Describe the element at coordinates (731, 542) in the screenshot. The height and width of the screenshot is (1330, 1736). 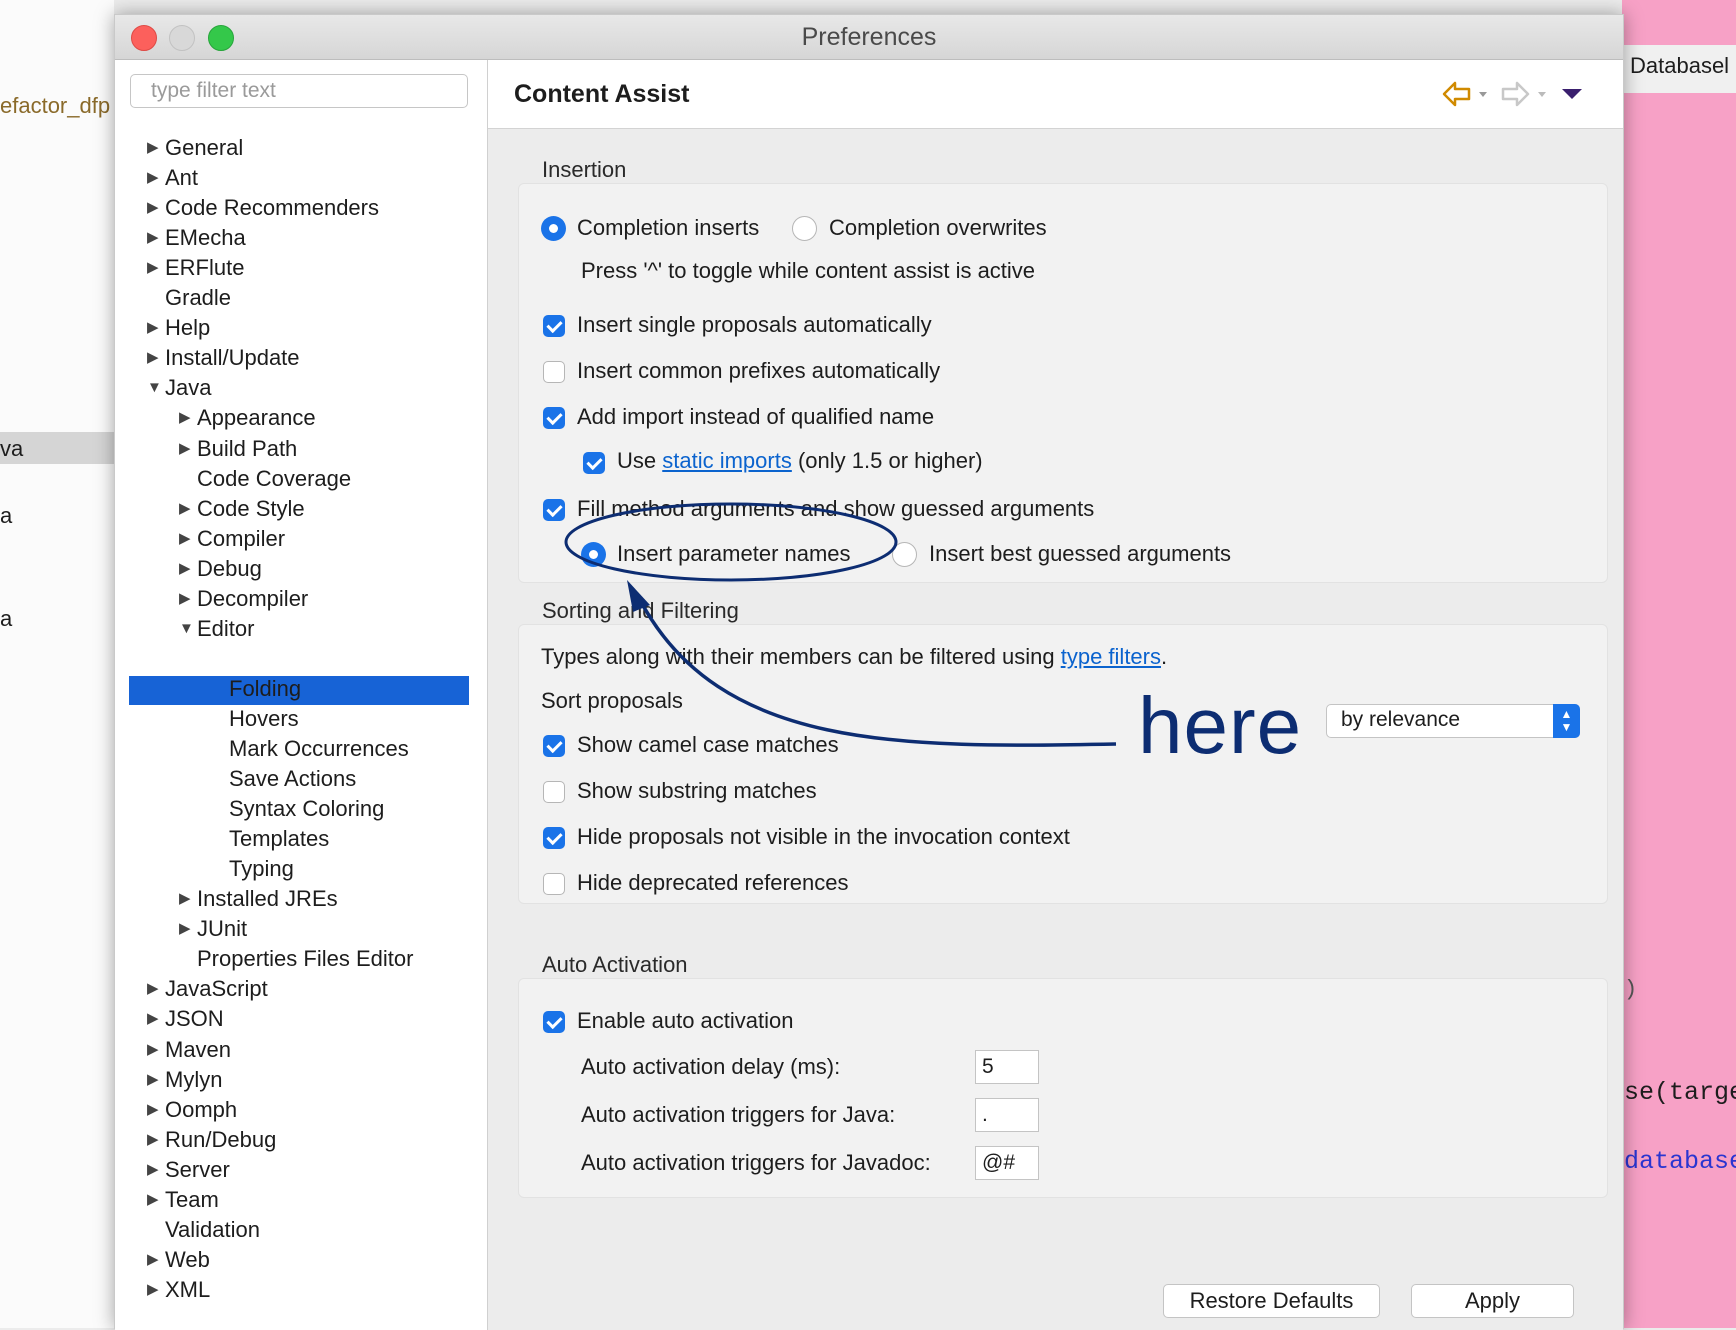
I see `annotation-circle` at that location.